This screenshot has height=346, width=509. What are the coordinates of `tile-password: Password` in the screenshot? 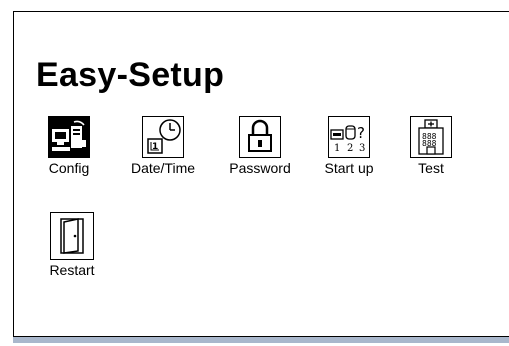 It's located at (260, 146).